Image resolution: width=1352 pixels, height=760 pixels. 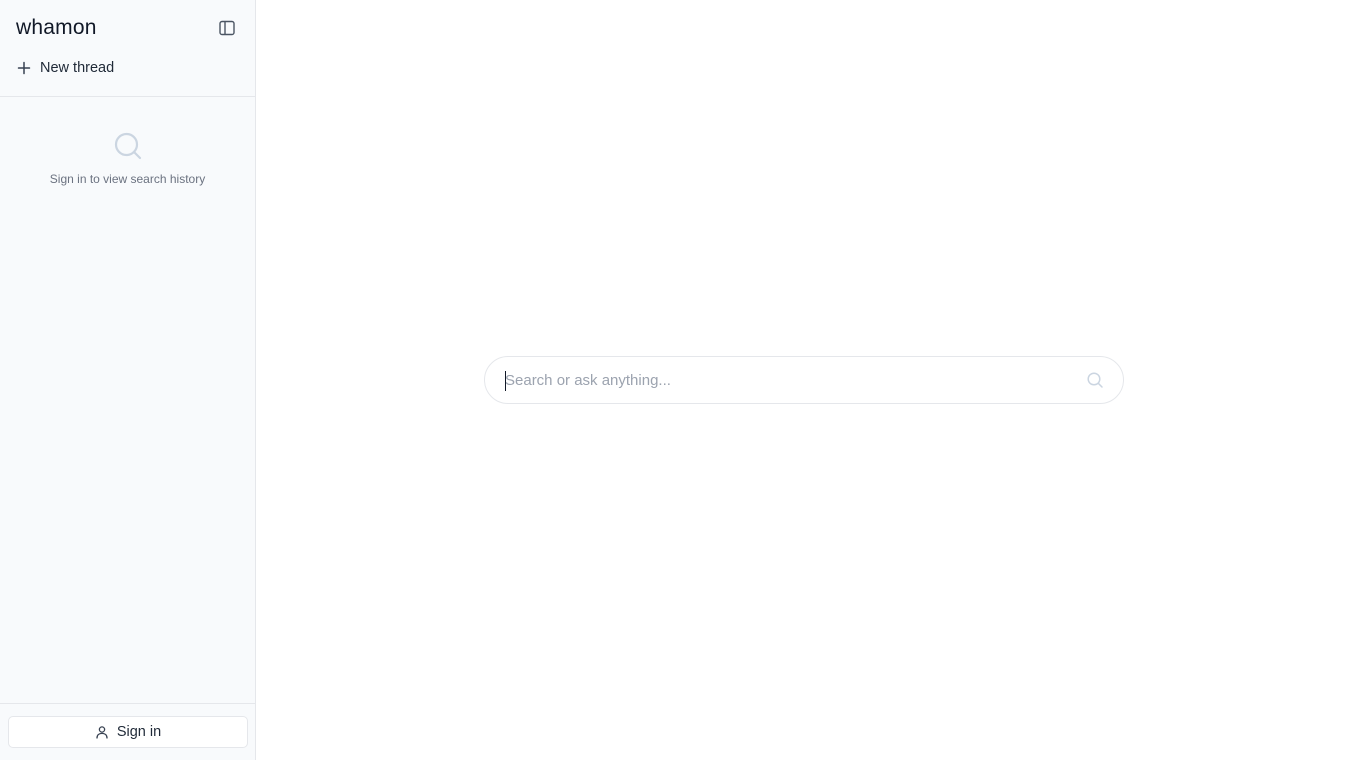 I want to click on sidebar-toggle-button, so click(x=227, y=28).